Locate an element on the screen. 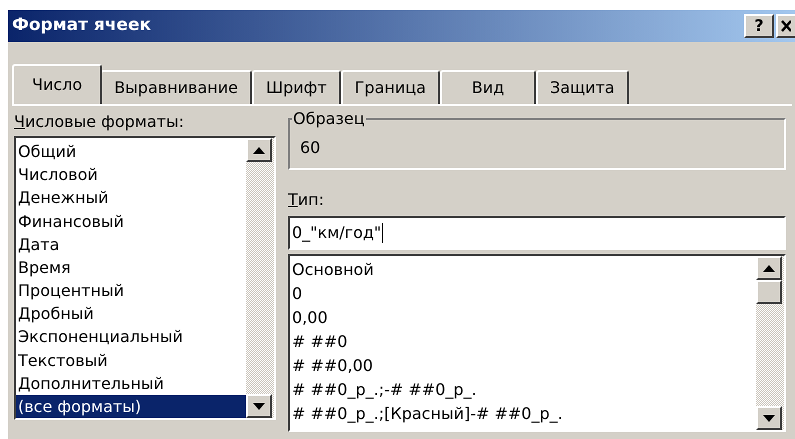  type-field: 0_"км/год" is located at coordinates (537, 233).